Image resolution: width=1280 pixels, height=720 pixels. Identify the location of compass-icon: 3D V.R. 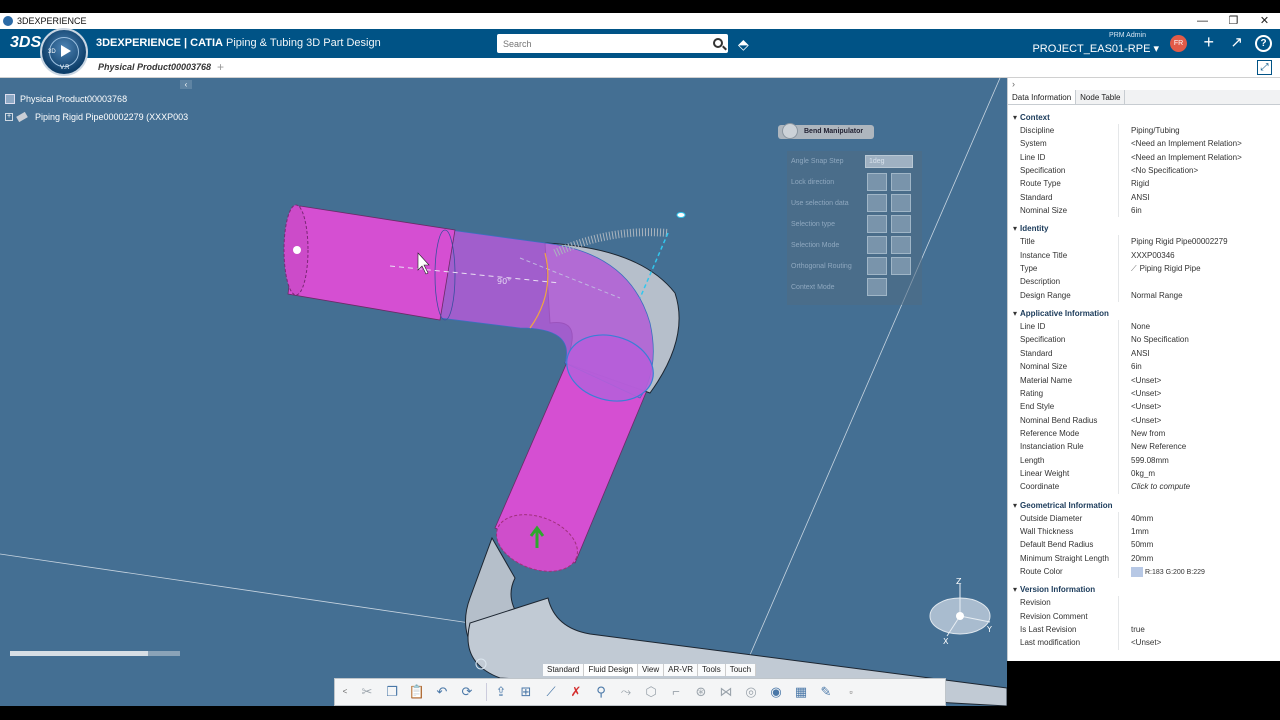
(64, 52).